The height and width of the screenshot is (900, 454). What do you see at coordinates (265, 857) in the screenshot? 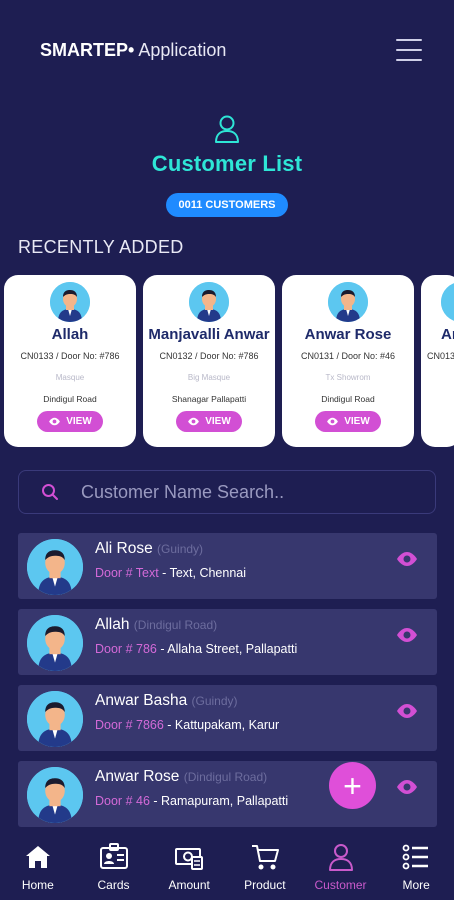
I see `cart-icon` at bounding box center [265, 857].